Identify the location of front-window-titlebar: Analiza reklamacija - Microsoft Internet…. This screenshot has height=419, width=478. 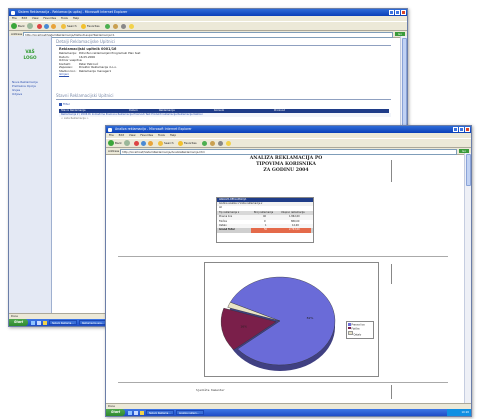
(288, 129).